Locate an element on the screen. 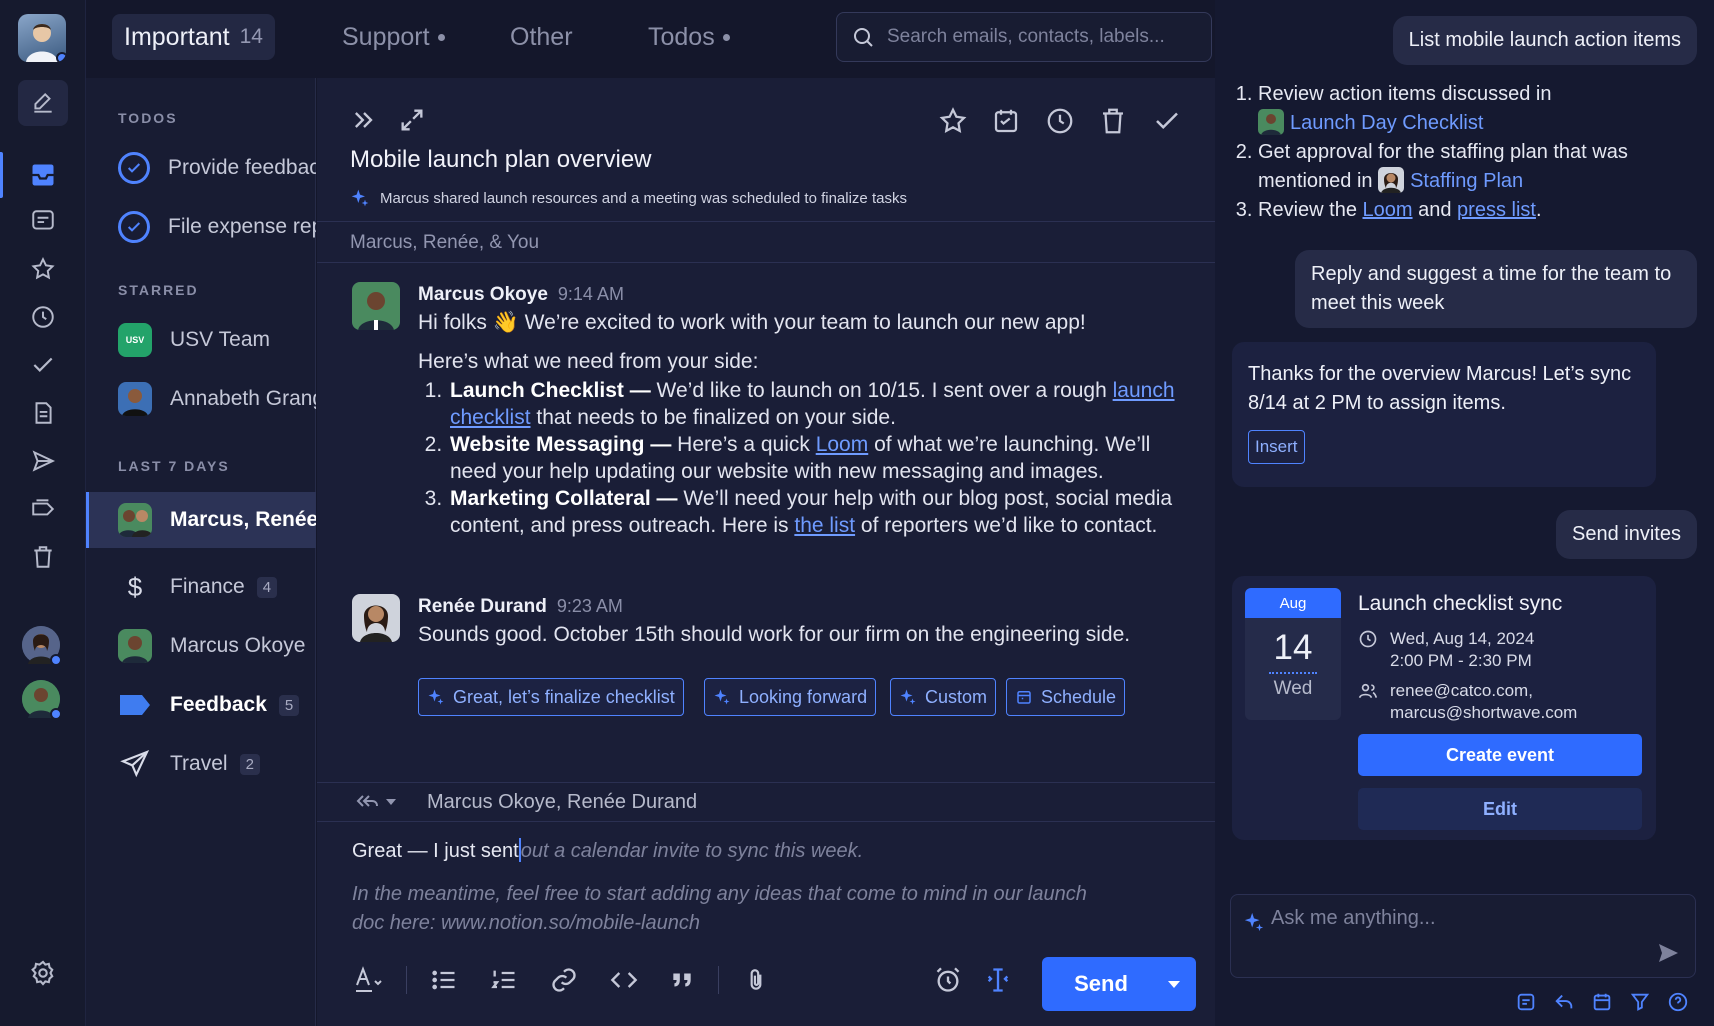  assistant-send-button is located at coordinates (1668, 953).